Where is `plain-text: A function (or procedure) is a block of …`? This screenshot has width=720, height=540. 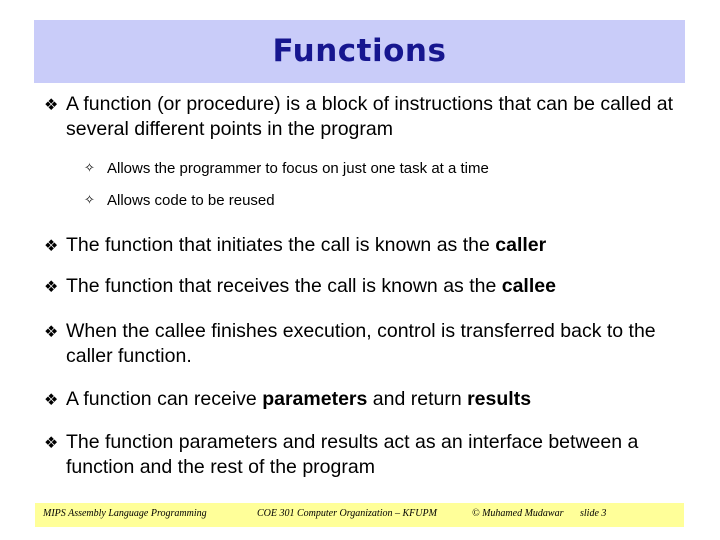 plain-text: A function (or procedure) is a block of … is located at coordinates (369, 116).